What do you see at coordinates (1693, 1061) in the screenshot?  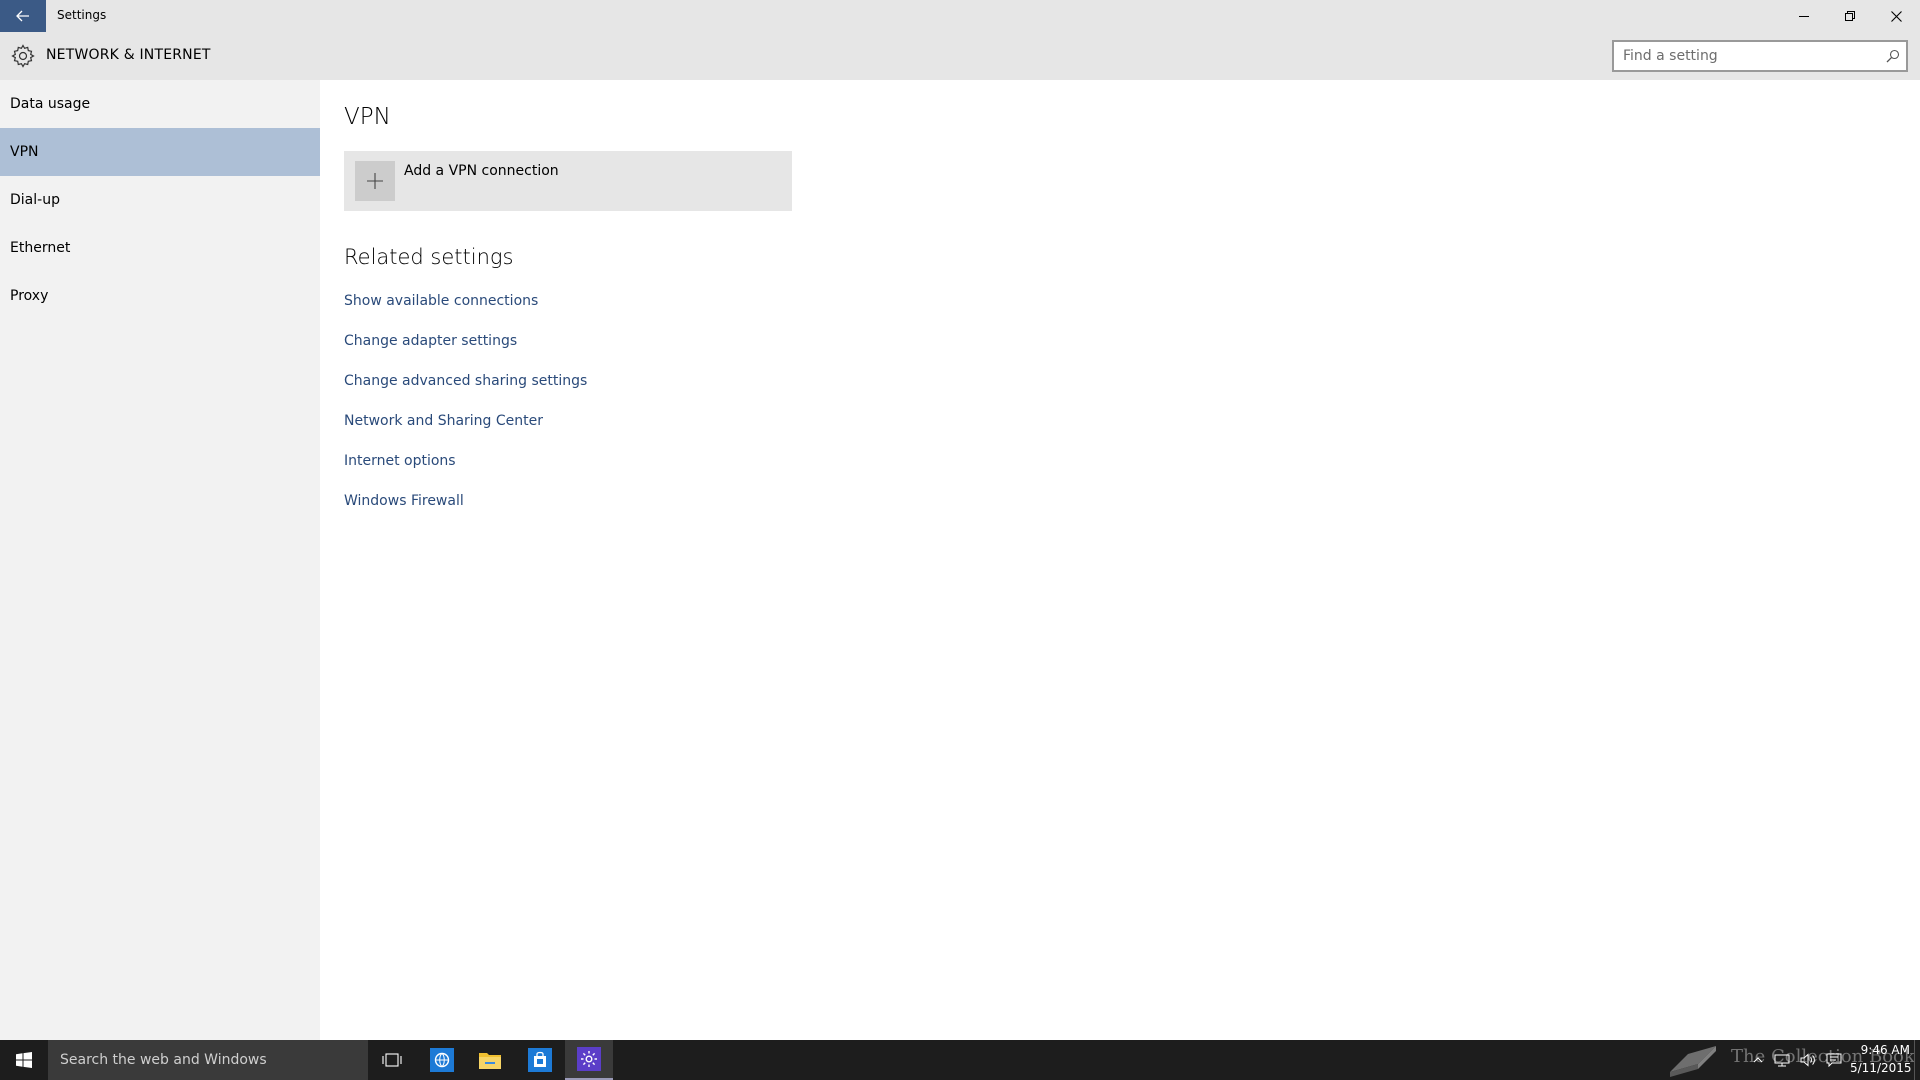 I see `book-logo-icon` at bounding box center [1693, 1061].